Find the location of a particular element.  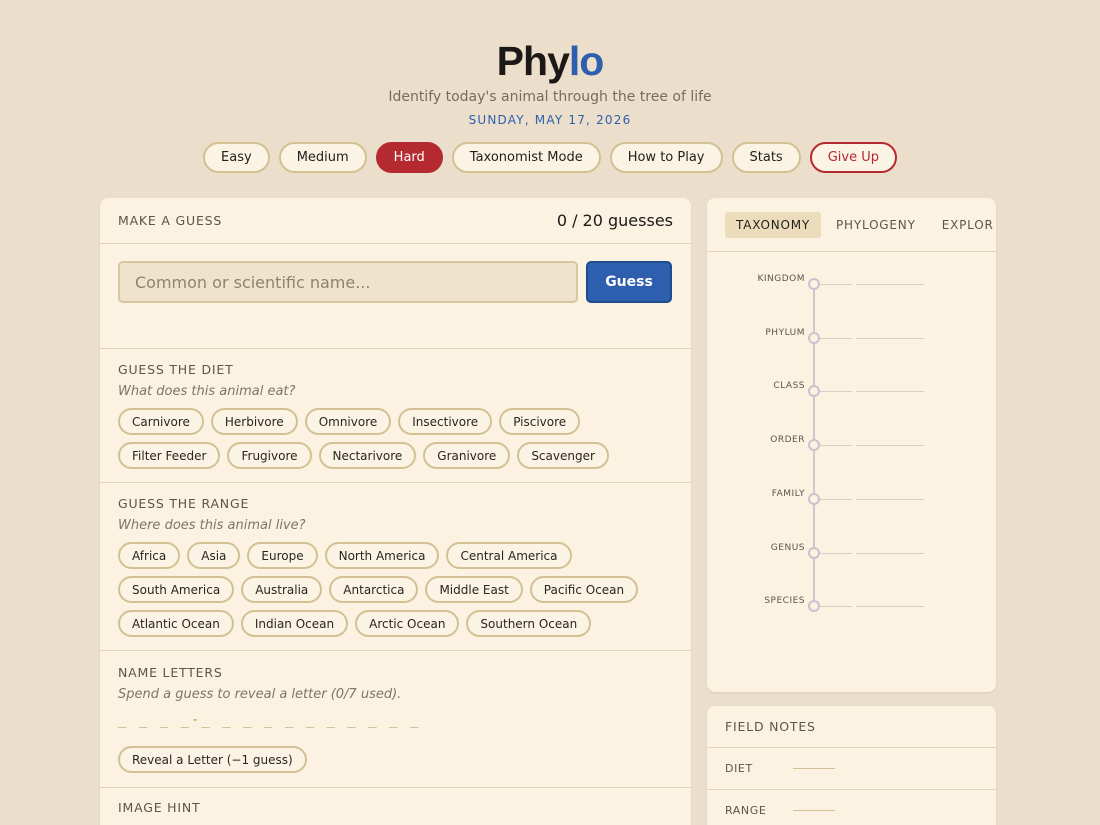

diet-option-chip: Insectivore is located at coordinates (445, 421).